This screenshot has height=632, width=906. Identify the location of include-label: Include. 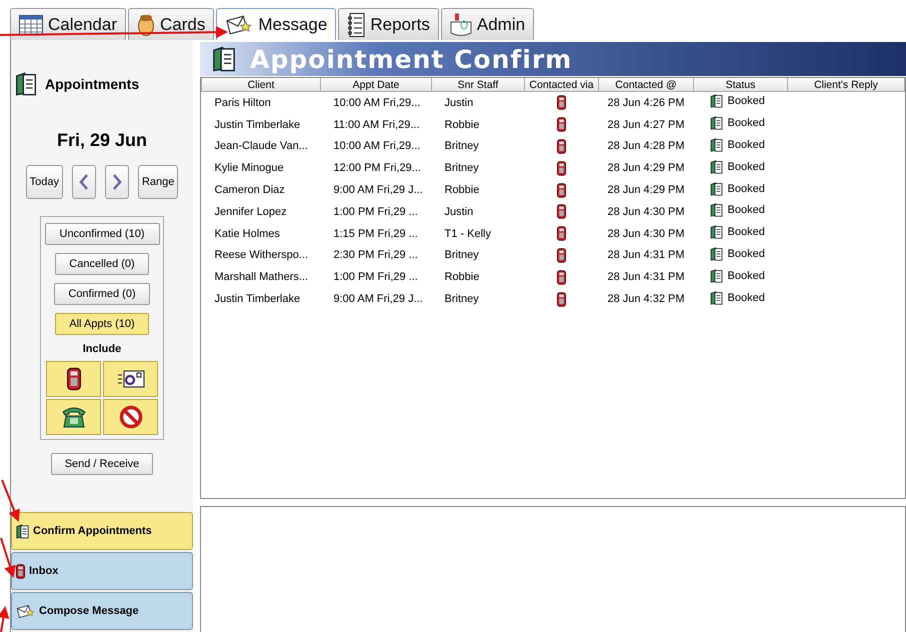
(102, 349).